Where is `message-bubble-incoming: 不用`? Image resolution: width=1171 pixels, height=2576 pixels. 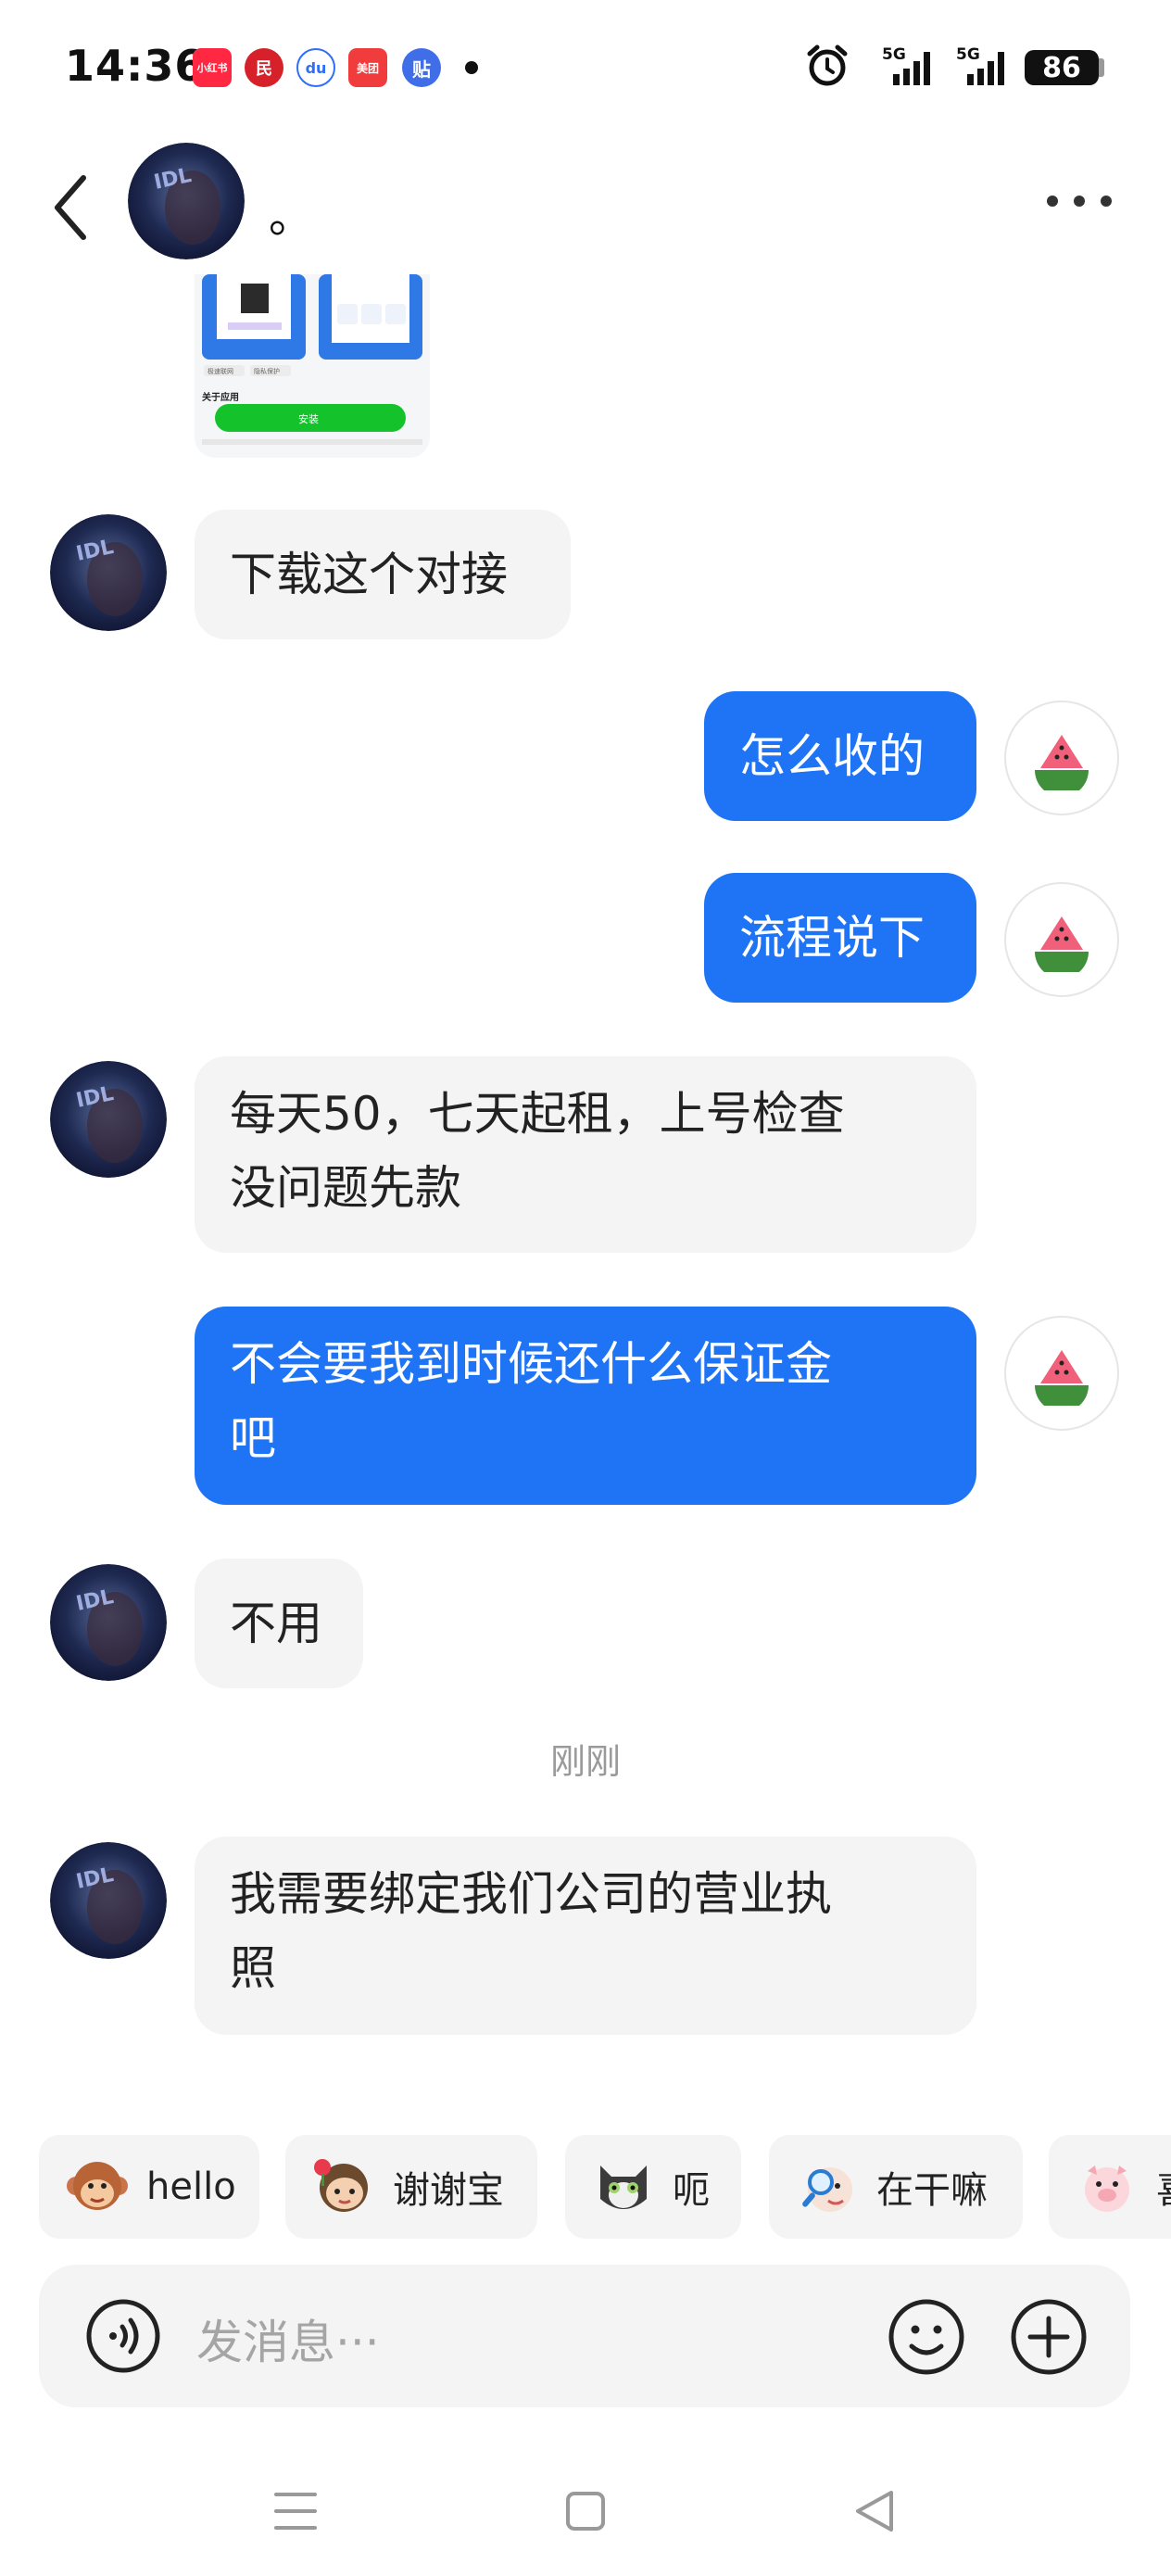 message-bubble-incoming: 不用 is located at coordinates (279, 1623).